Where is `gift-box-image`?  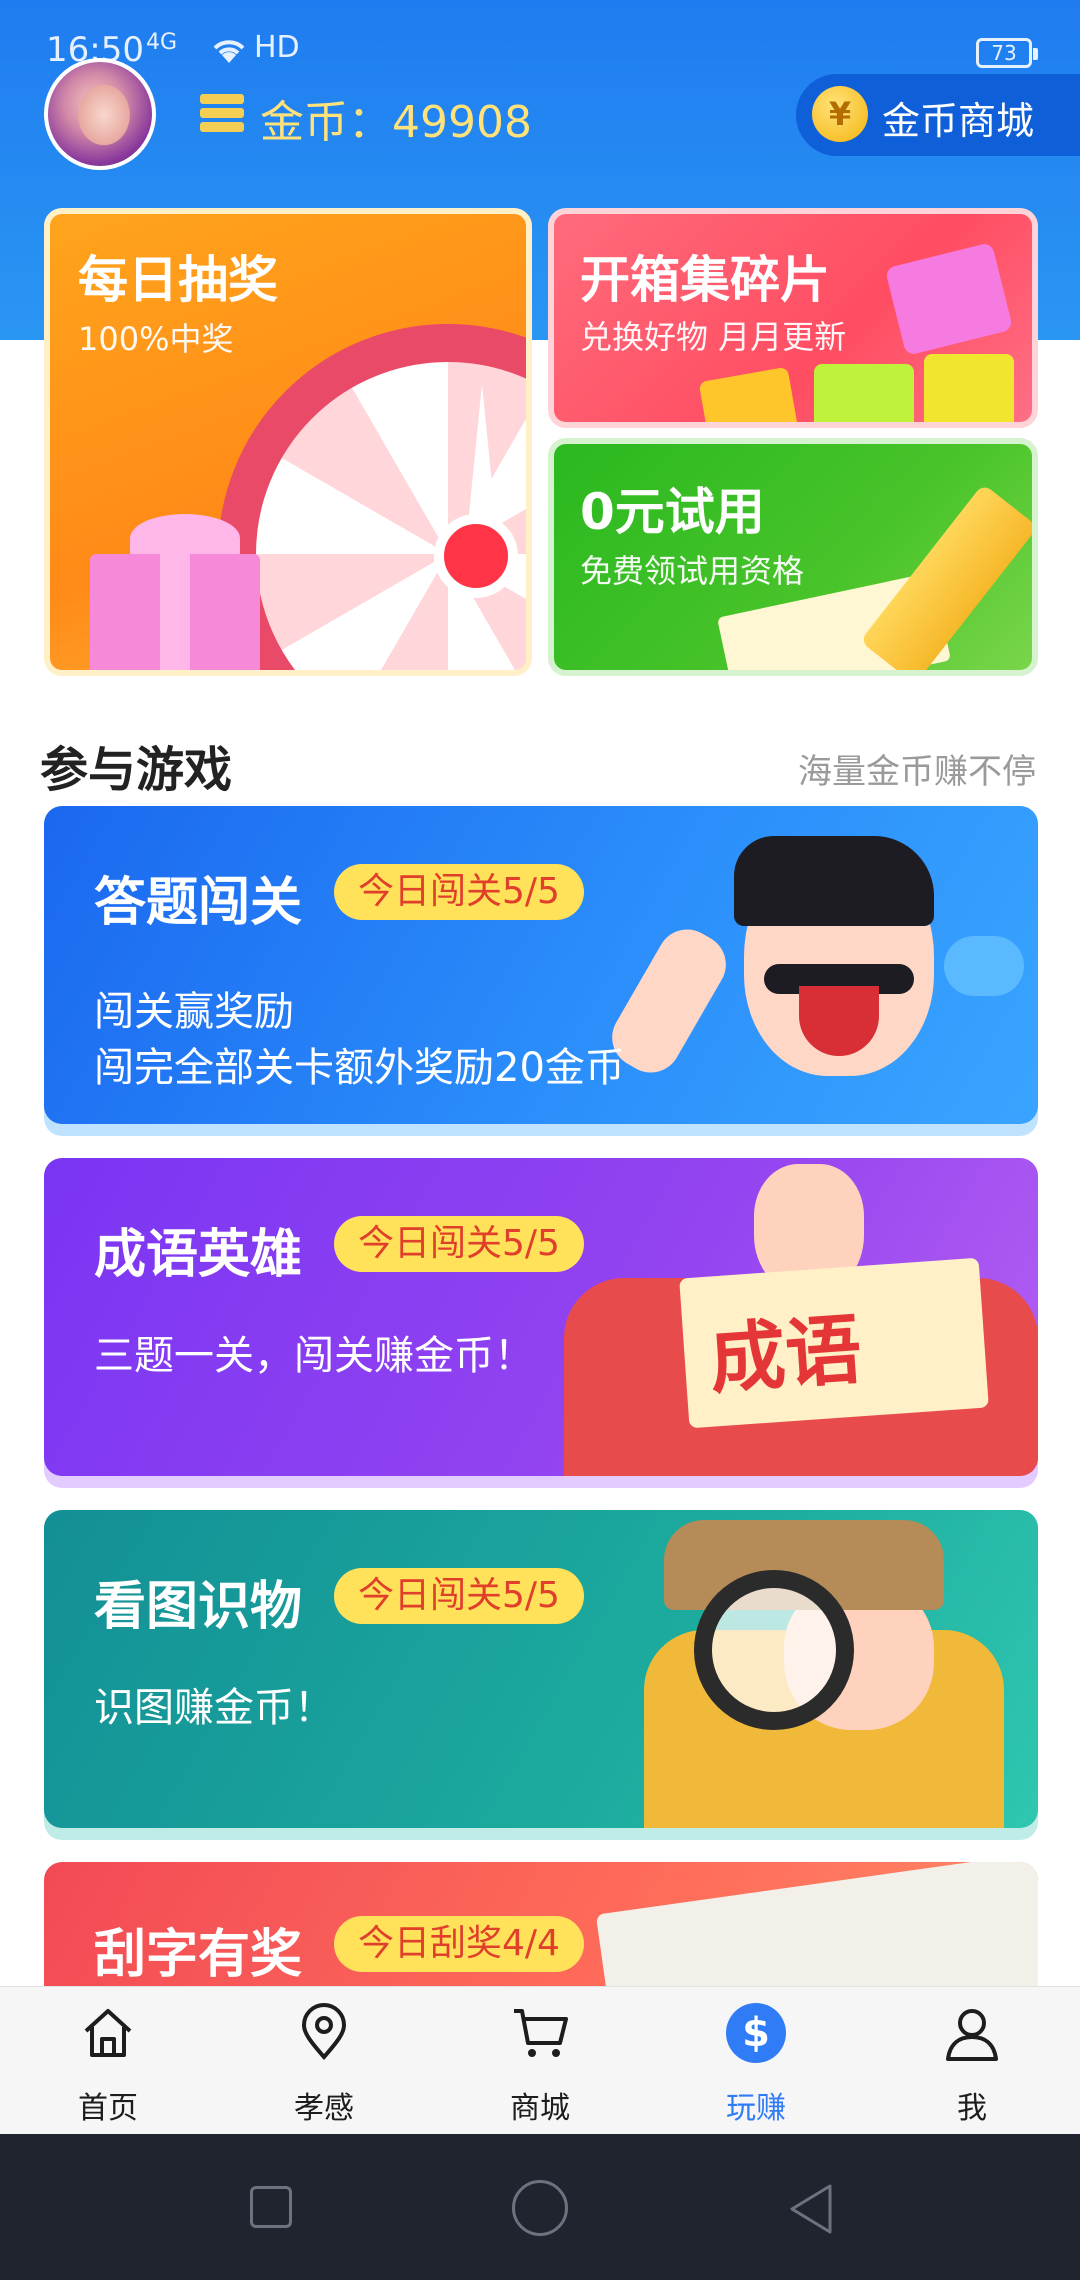 gift-box-image is located at coordinates (175, 612).